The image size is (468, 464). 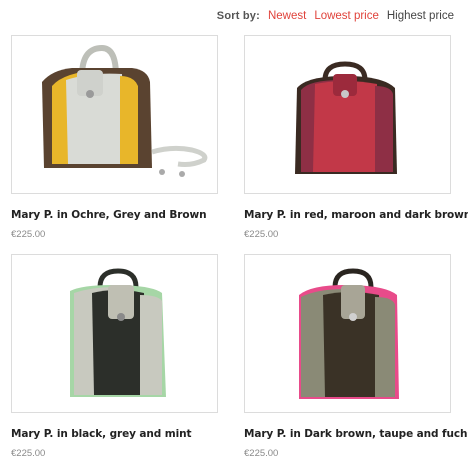 I want to click on sort-lowest-price-link: Lowest price, so click(x=346, y=16).